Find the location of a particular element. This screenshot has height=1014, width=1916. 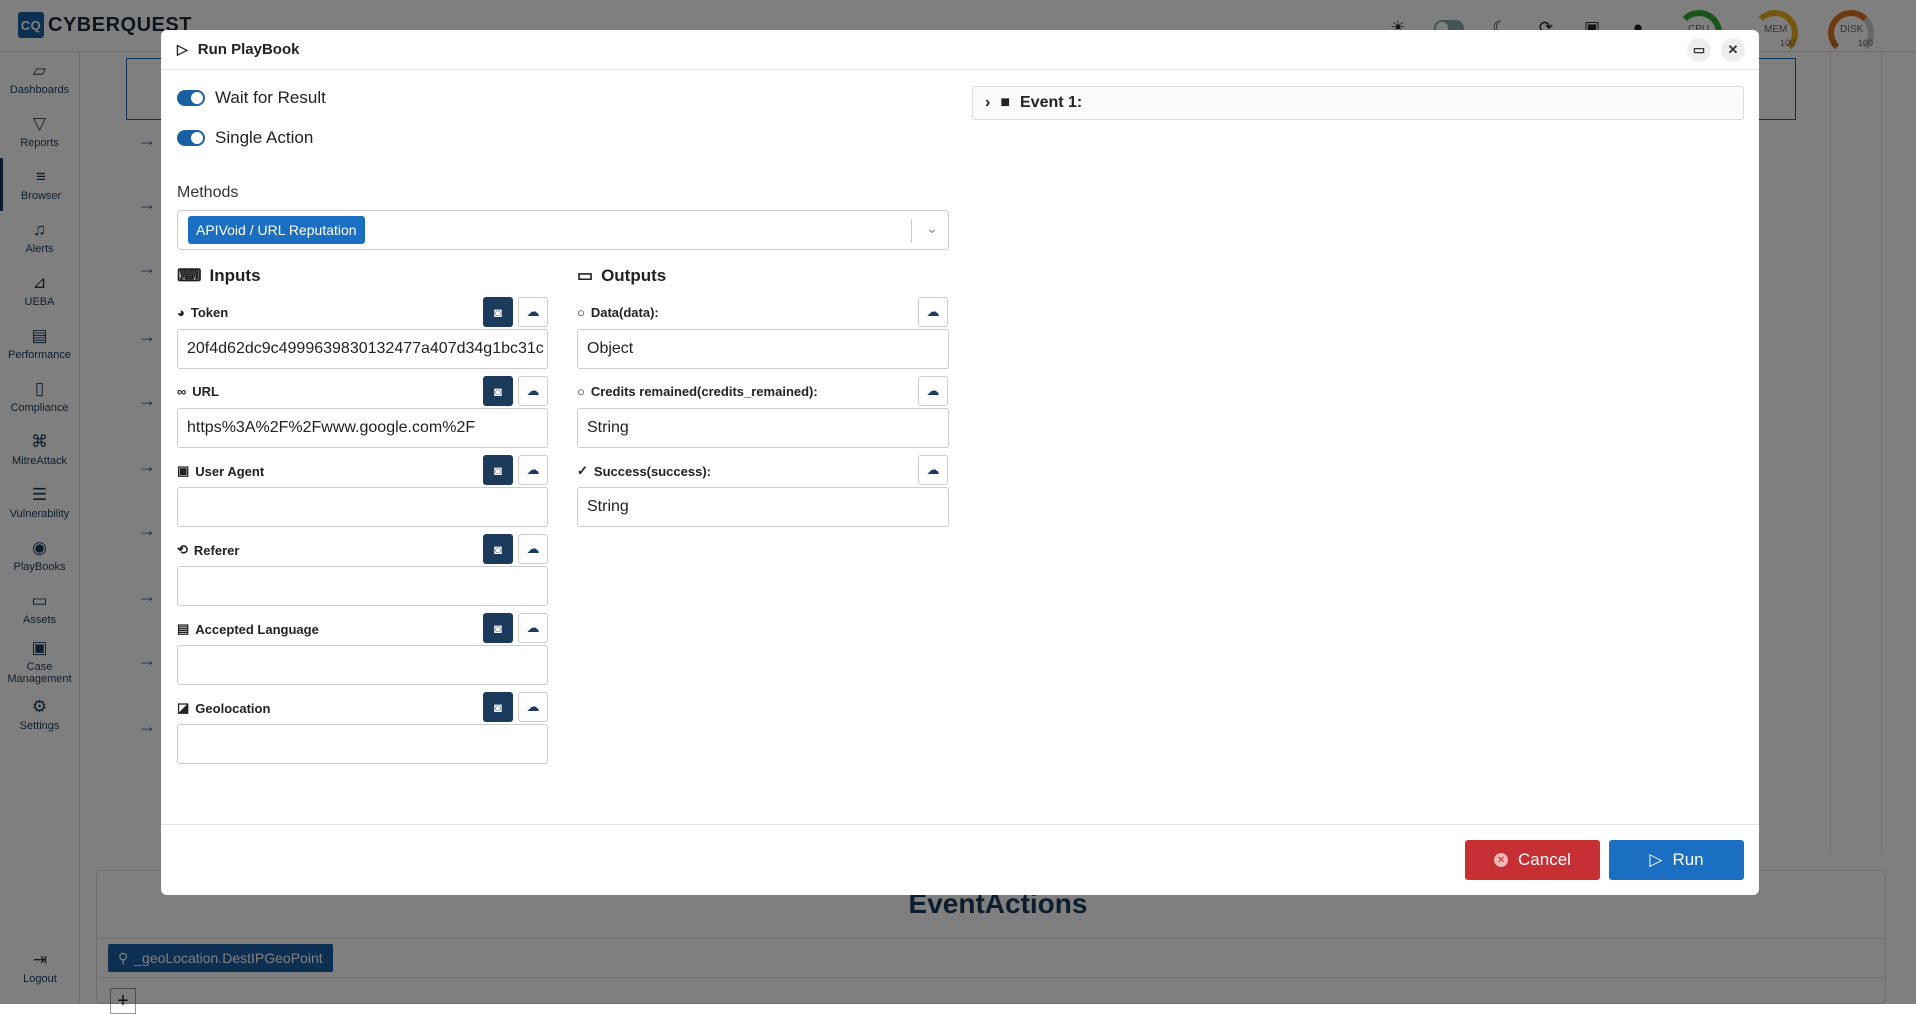

wait-for-result-label: Wait for Result is located at coordinates (270, 97).